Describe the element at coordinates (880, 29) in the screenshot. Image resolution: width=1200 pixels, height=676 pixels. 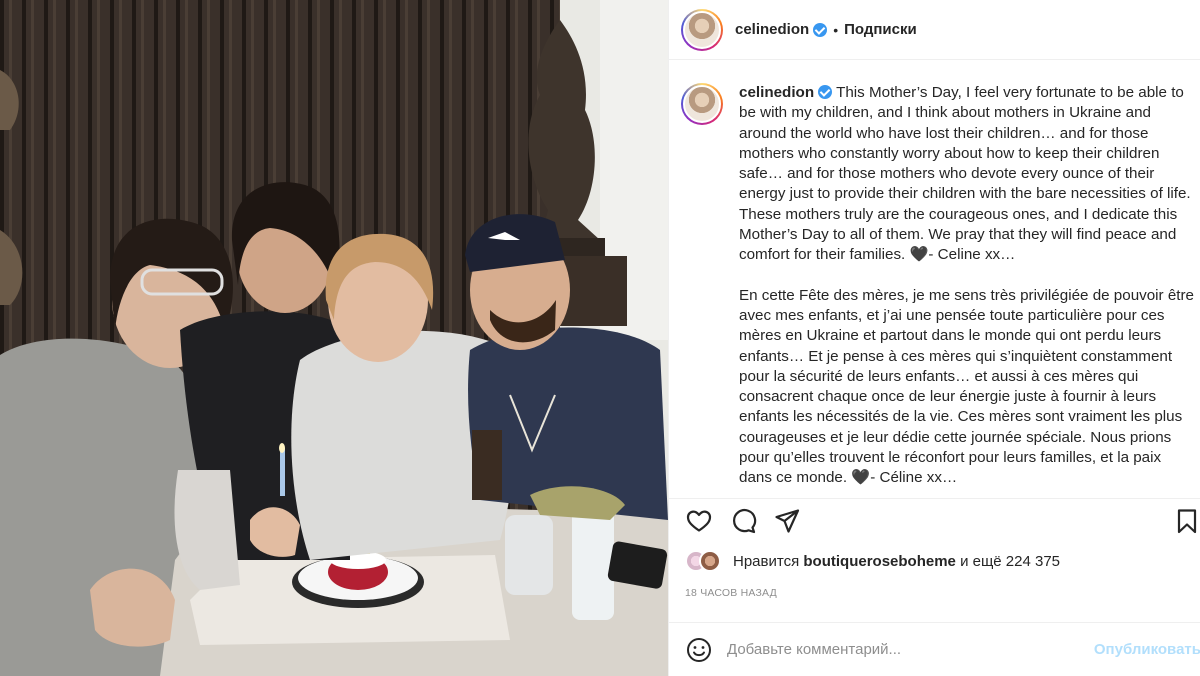
I see `following-button: Подписки` at that location.